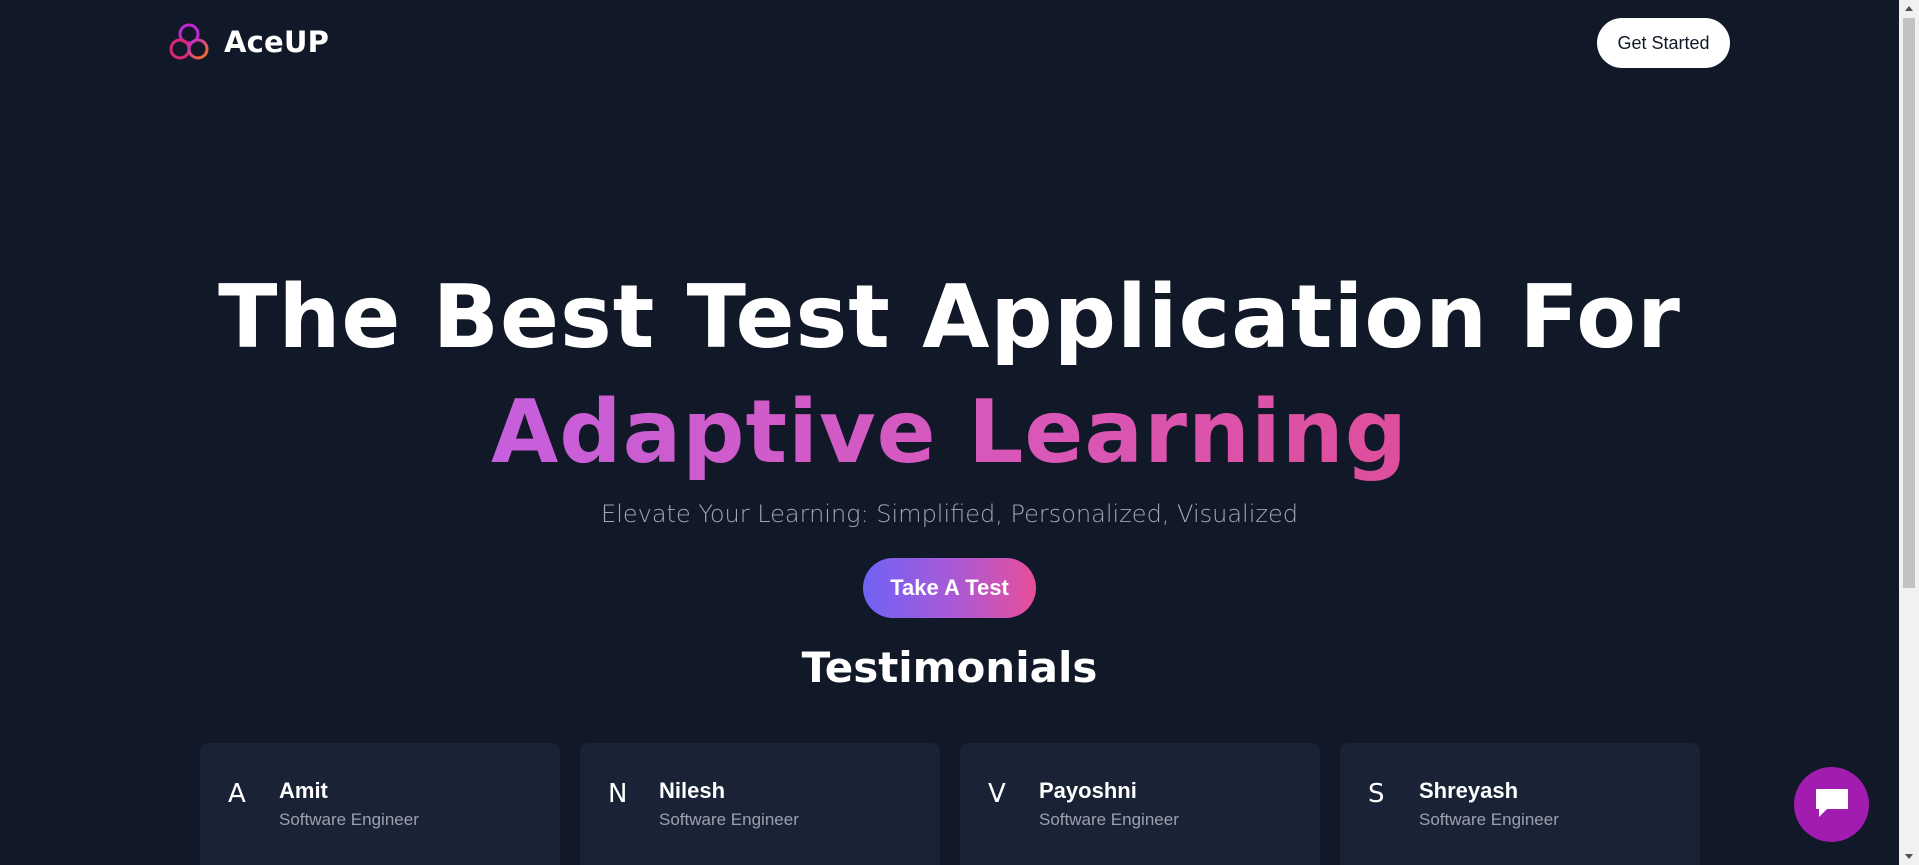  Describe the element at coordinates (189, 42) in the screenshot. I see `three-rings-logo-icon` at that location.